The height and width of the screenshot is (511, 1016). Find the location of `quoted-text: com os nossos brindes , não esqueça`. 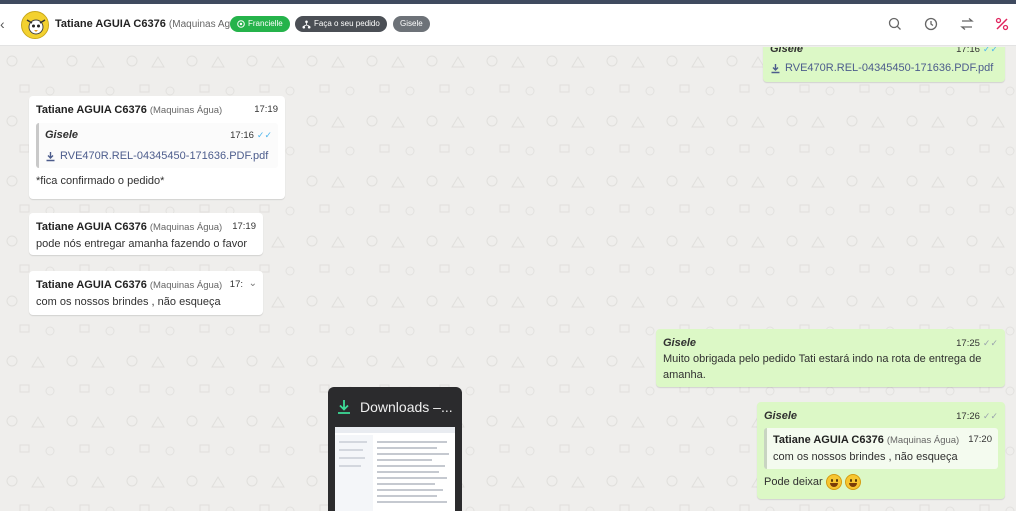

quoted-text: com os nossos brindes , não esqueça is located at coordinates (865, 457).